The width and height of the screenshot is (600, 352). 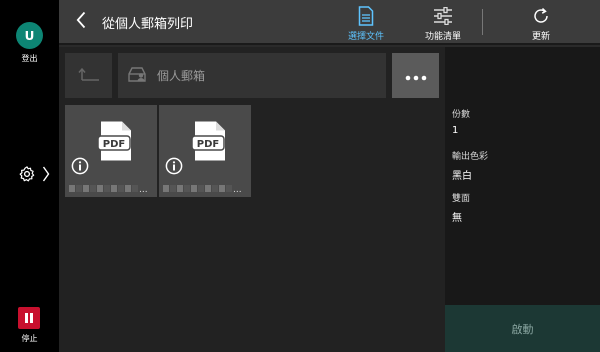 What do you see at coordinates (37, 176) in the screenshot?
I see `device-settings-button` at bounding box center [37, 176].